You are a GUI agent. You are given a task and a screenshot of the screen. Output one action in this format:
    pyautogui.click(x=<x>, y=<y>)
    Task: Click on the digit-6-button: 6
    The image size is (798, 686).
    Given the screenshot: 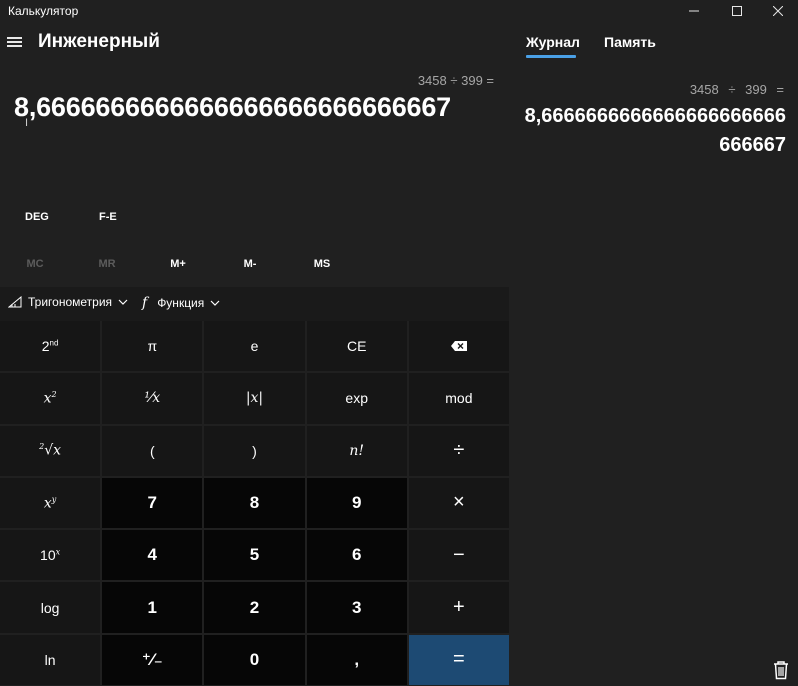 What is the action you would take?
    pyautogui.click(x=356, y=555)
    